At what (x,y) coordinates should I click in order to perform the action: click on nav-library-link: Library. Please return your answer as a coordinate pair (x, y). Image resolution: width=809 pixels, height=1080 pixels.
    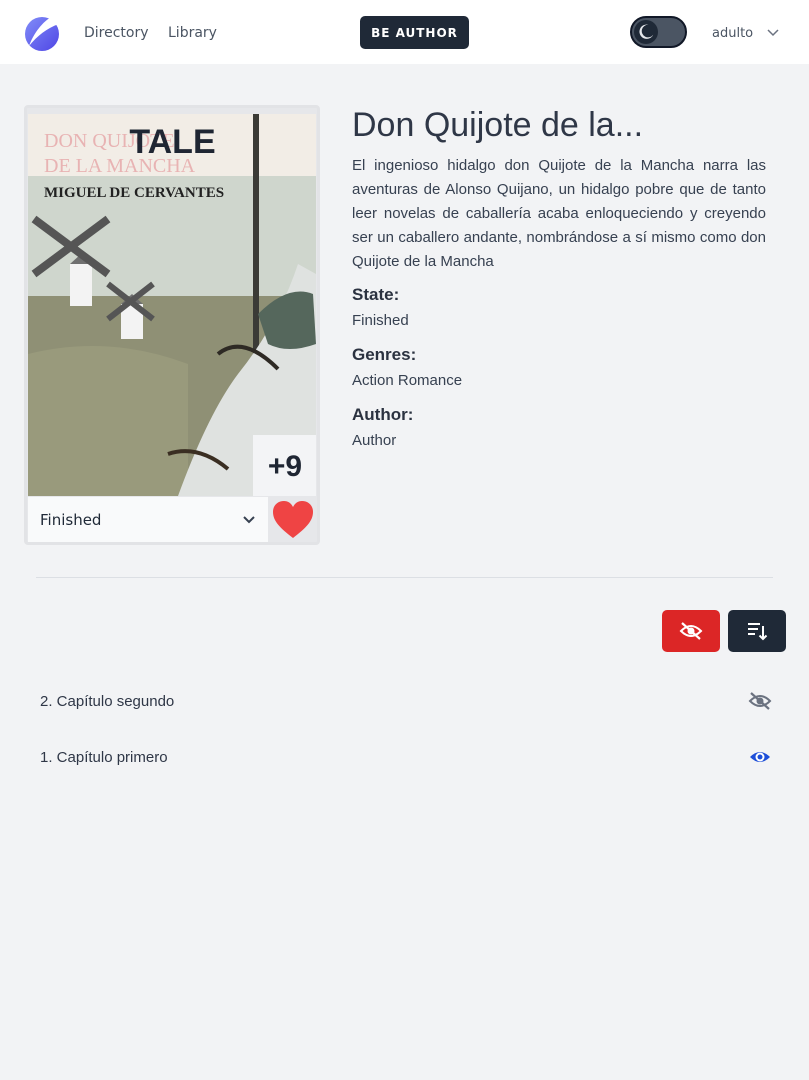
    Looking at the image, I should click on (192, 33).